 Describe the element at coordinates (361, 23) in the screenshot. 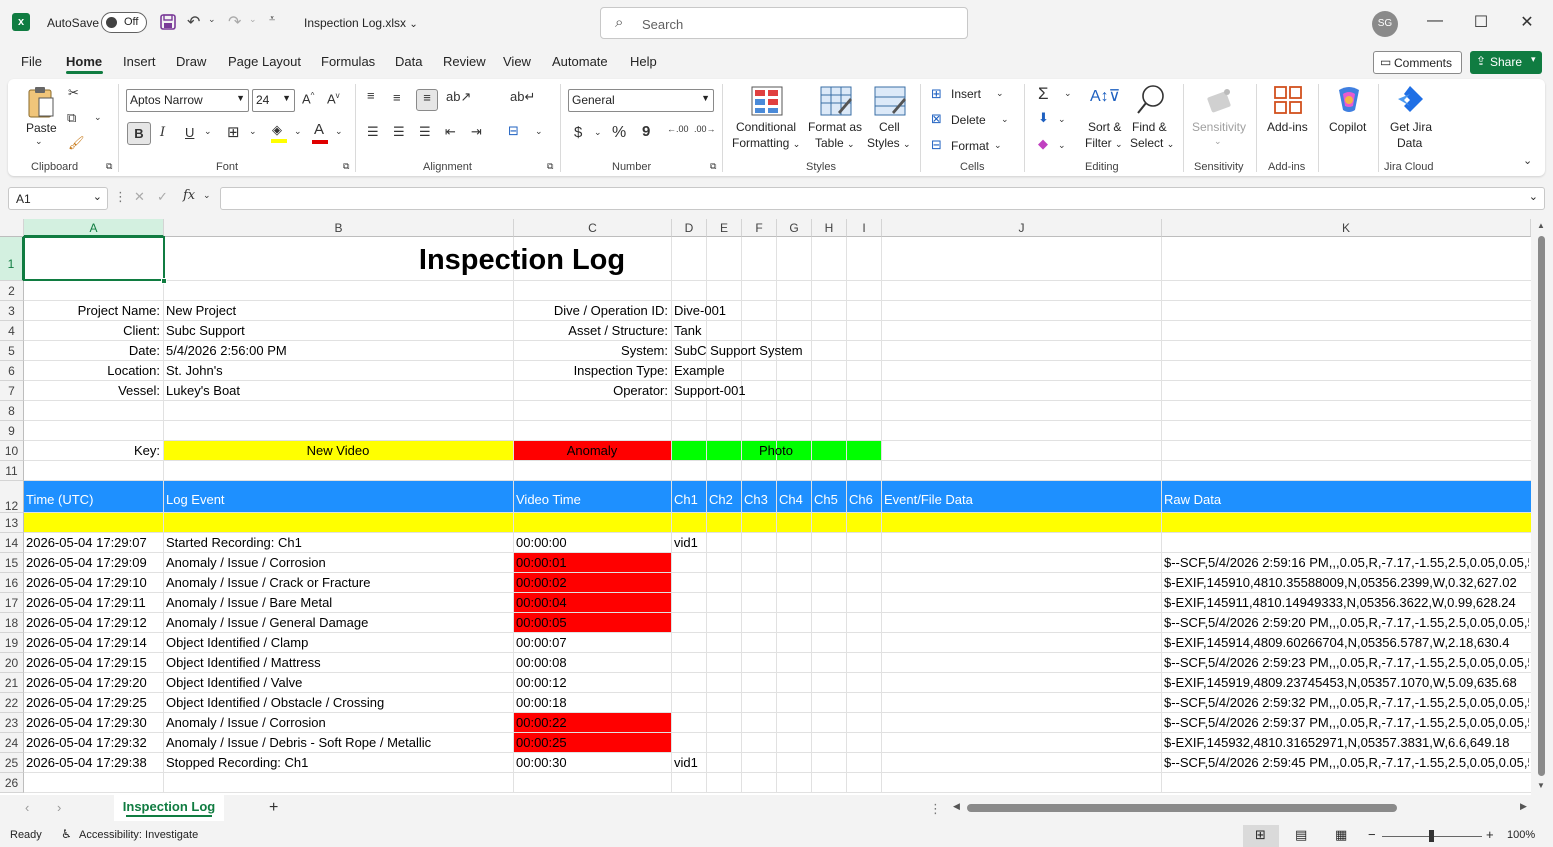

I see `file-name: Inspection Log.xlsx ⌄` at that location.